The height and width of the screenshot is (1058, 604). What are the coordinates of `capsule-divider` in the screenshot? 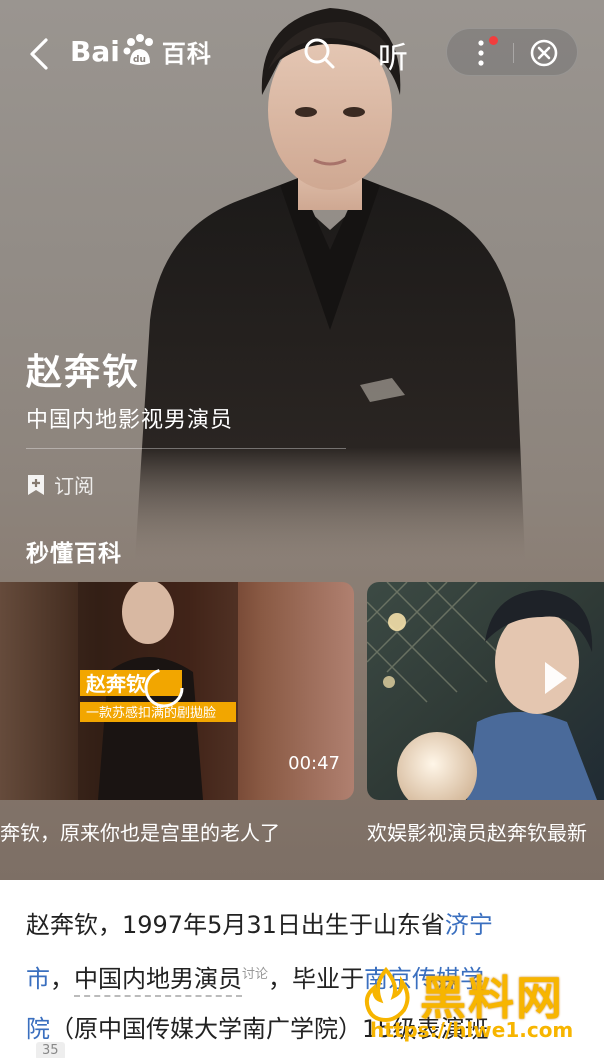 It's located at (513, 53).